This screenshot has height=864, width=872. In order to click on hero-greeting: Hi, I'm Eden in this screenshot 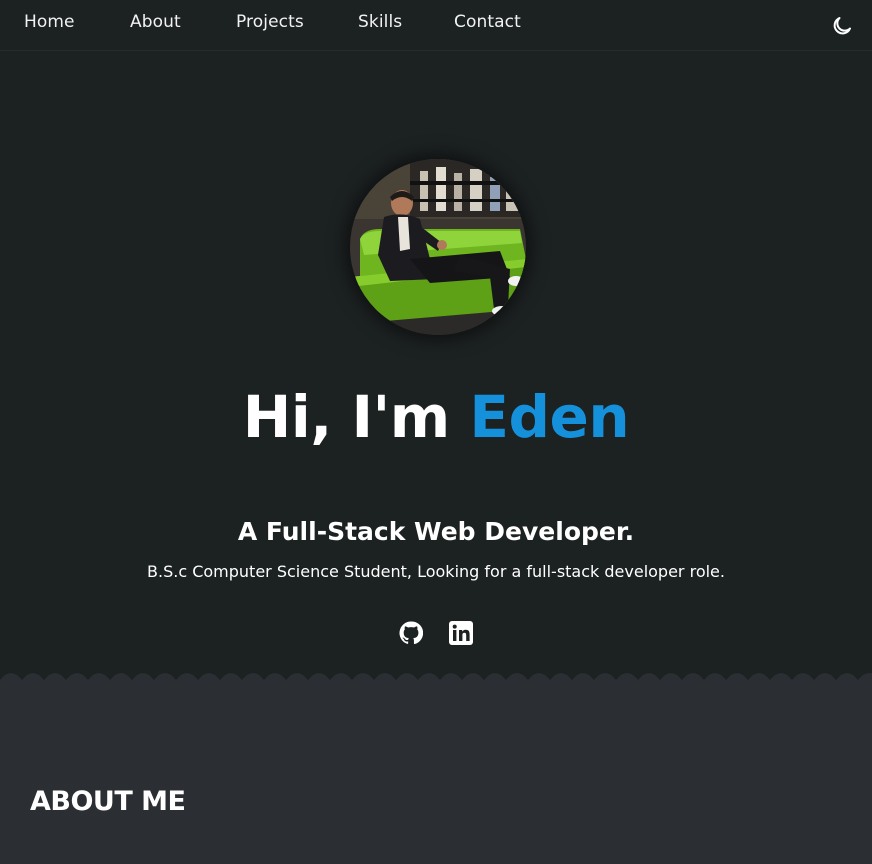, I will do `click(436, 417)`.